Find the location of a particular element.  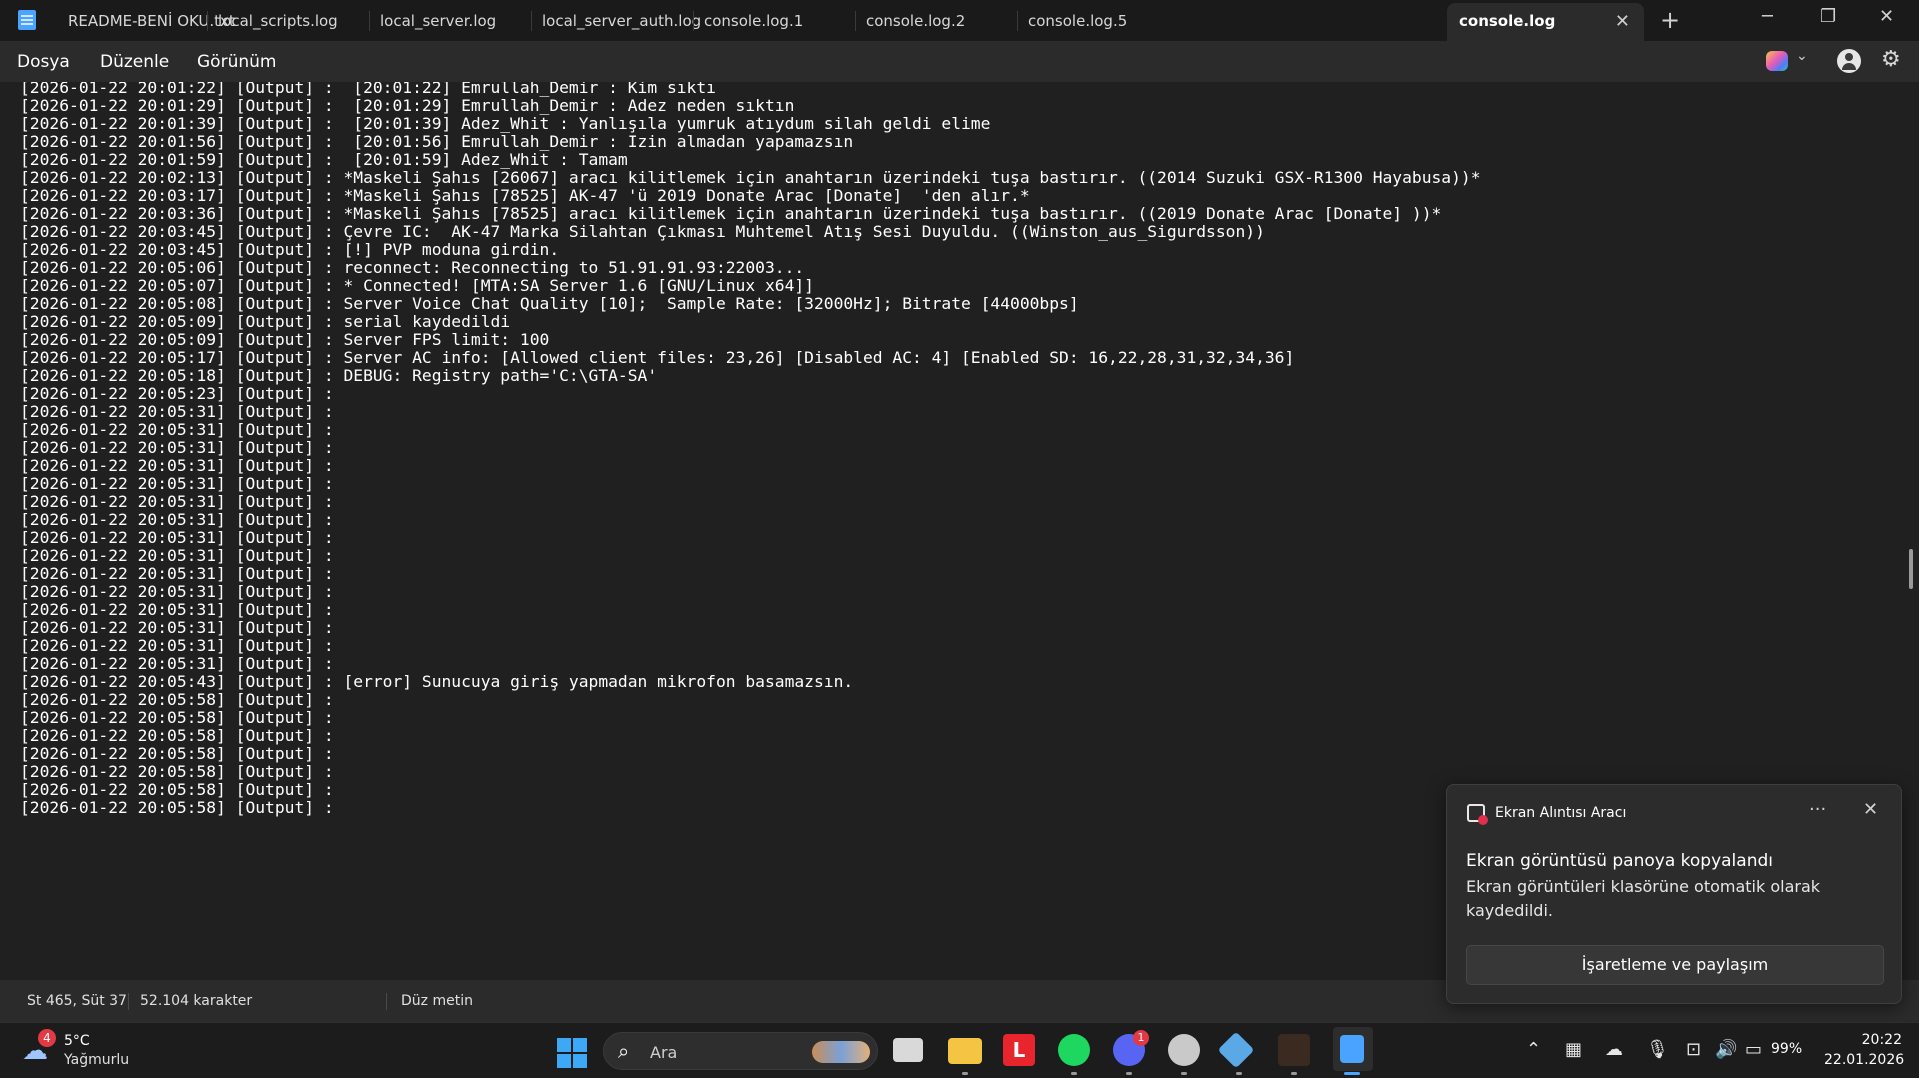

text-format: Düz metin is located at coordinates (437, 1001).